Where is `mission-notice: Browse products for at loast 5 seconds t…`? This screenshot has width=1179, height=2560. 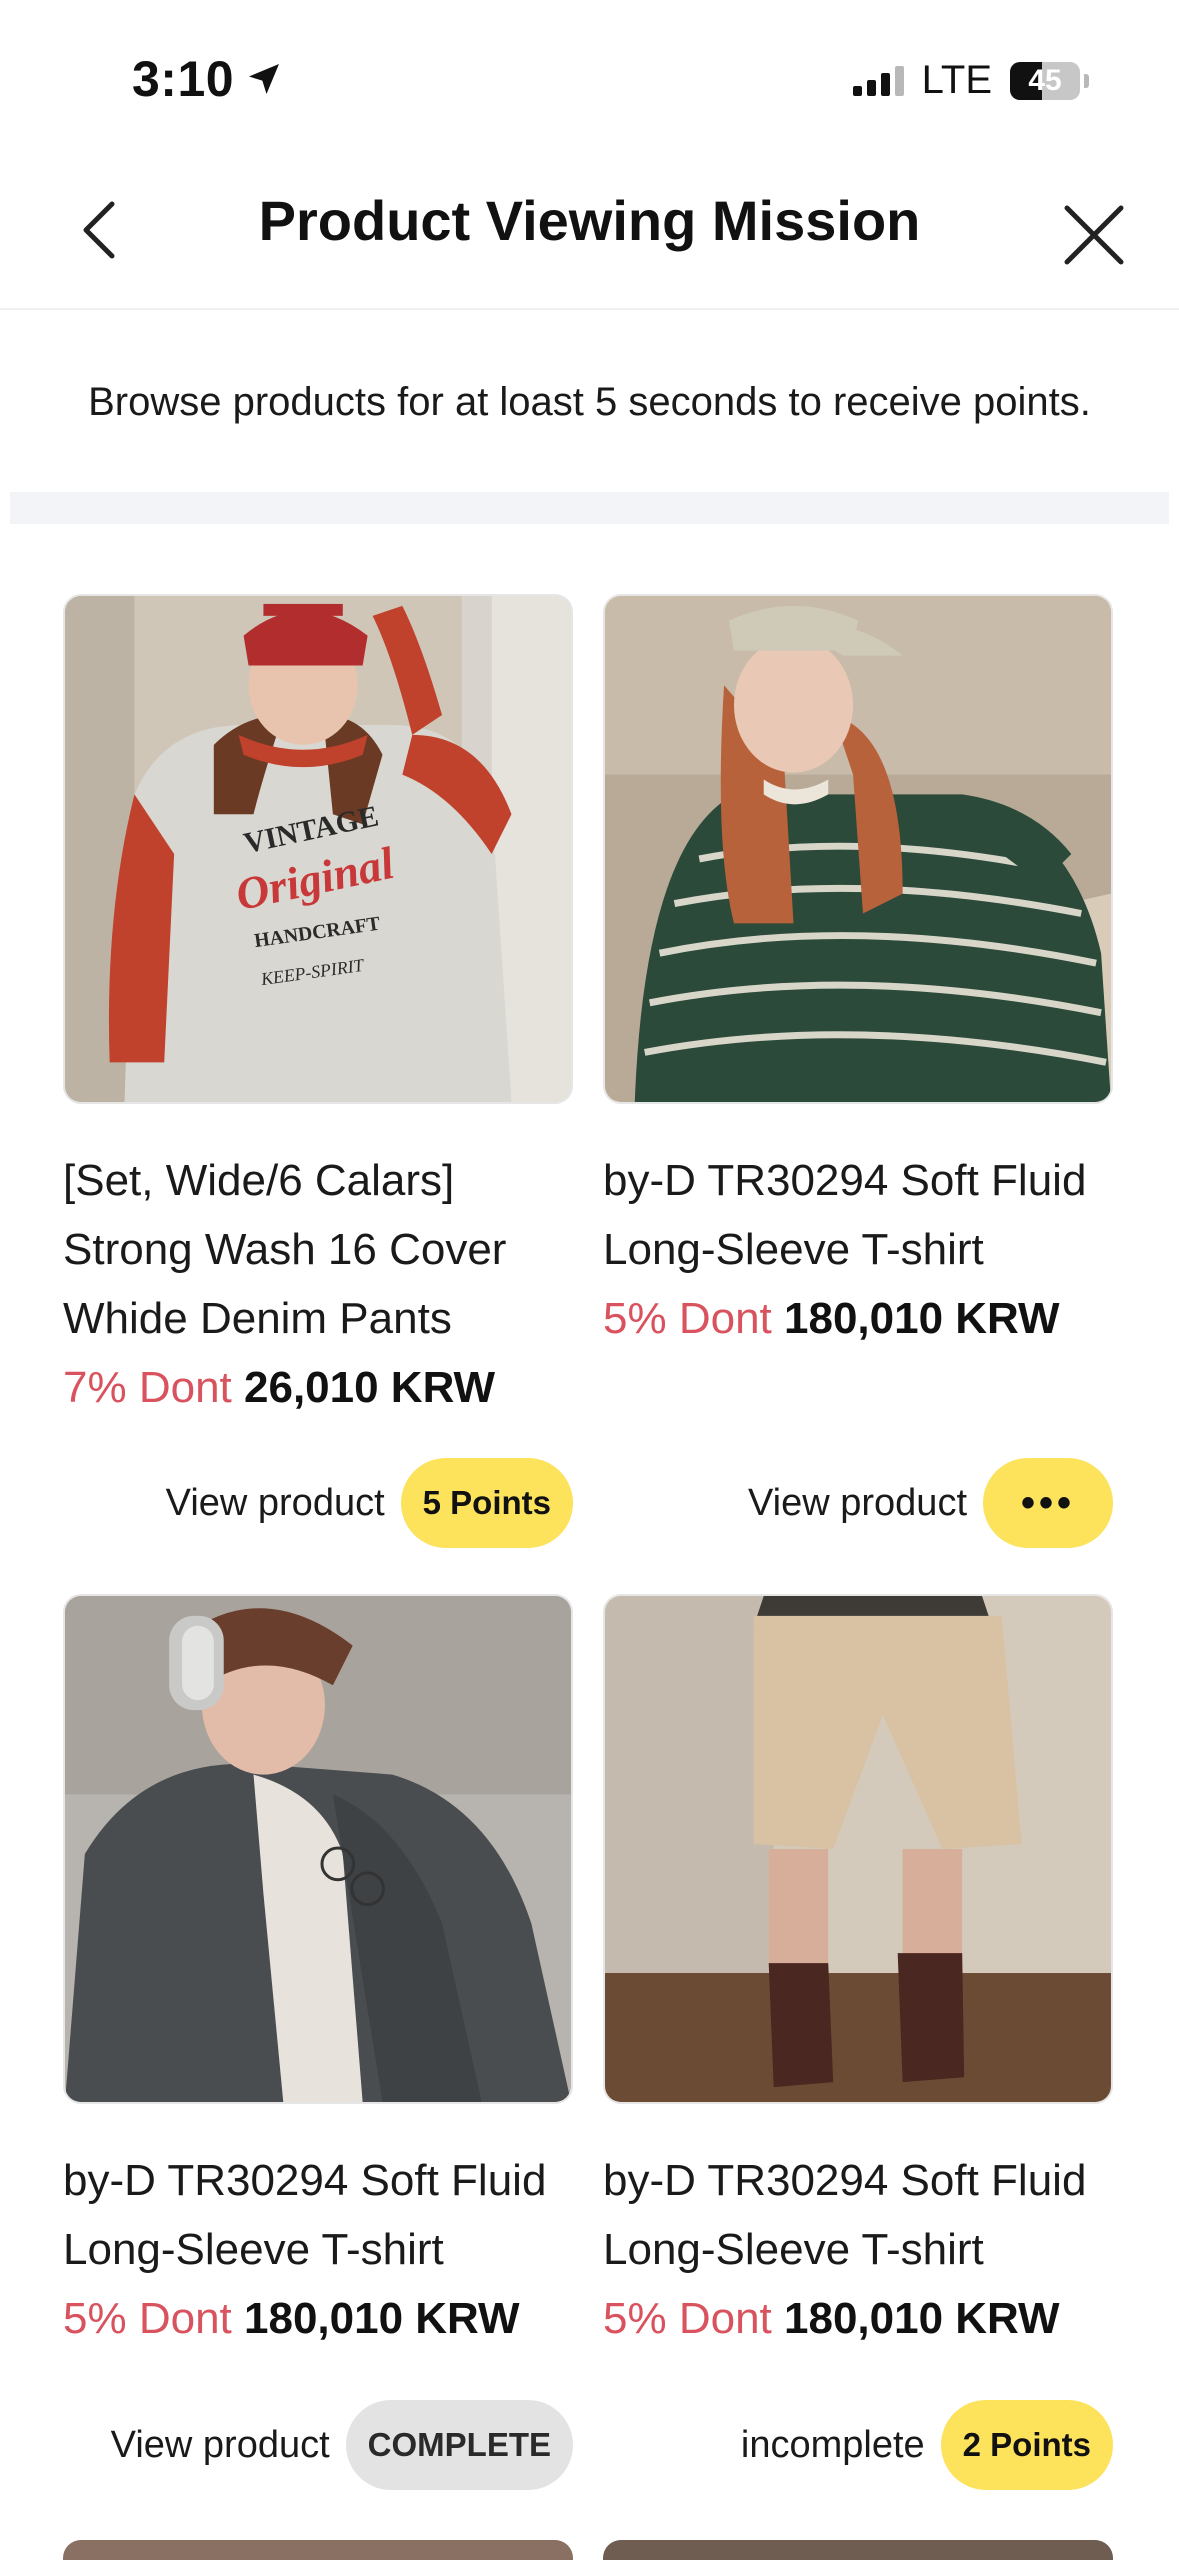 mission-notice: Browse products for at loast 5 seconds t… is located at coordinates (589, 401).